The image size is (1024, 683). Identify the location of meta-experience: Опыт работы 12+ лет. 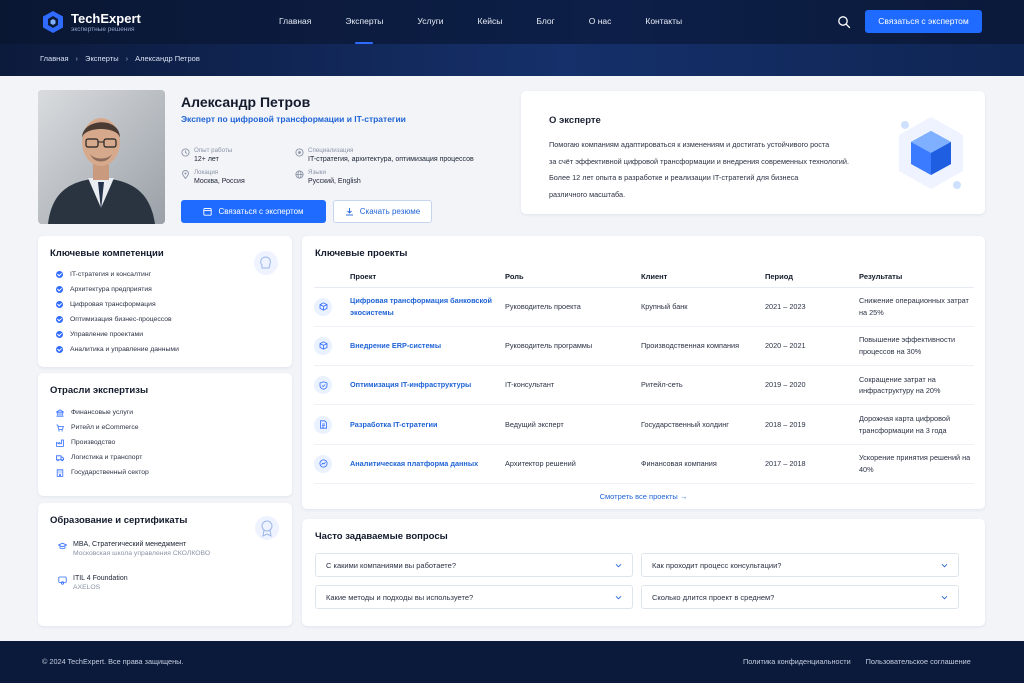
(206, 155).